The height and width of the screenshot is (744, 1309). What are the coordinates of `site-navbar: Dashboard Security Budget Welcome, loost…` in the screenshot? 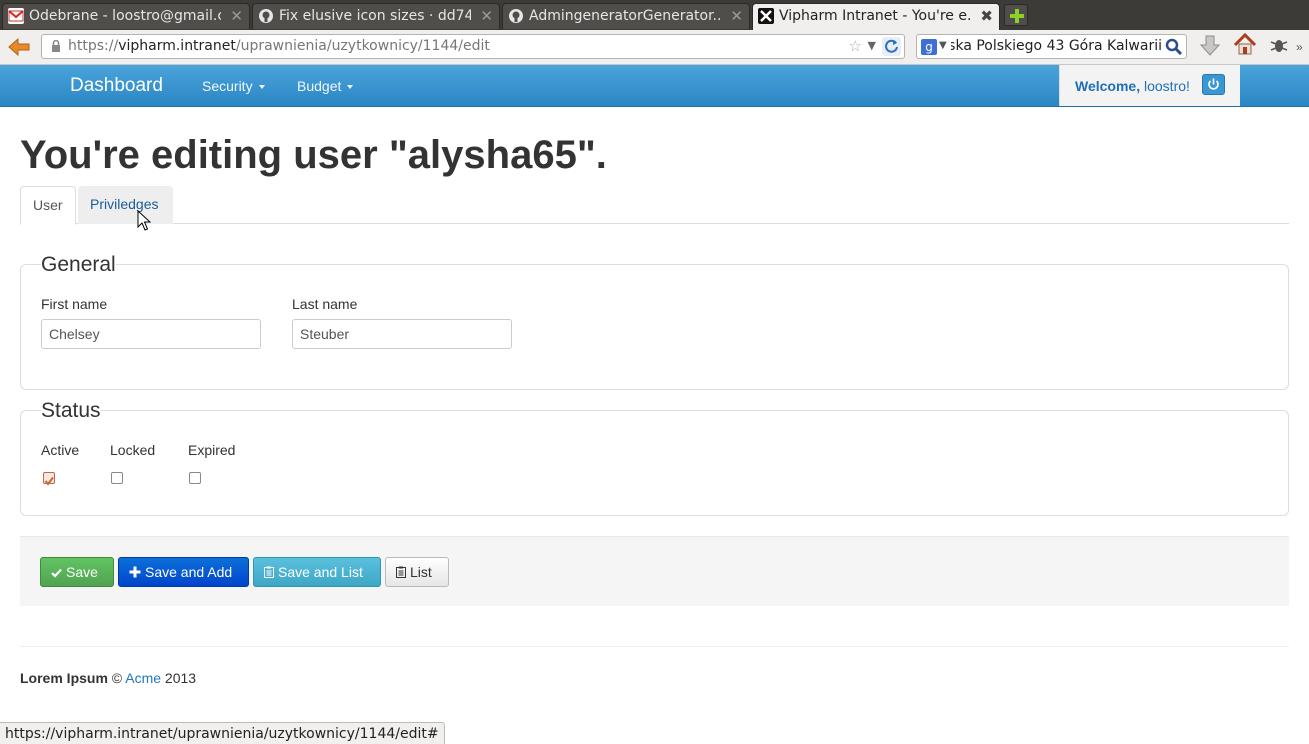 It's located at (654, 86).